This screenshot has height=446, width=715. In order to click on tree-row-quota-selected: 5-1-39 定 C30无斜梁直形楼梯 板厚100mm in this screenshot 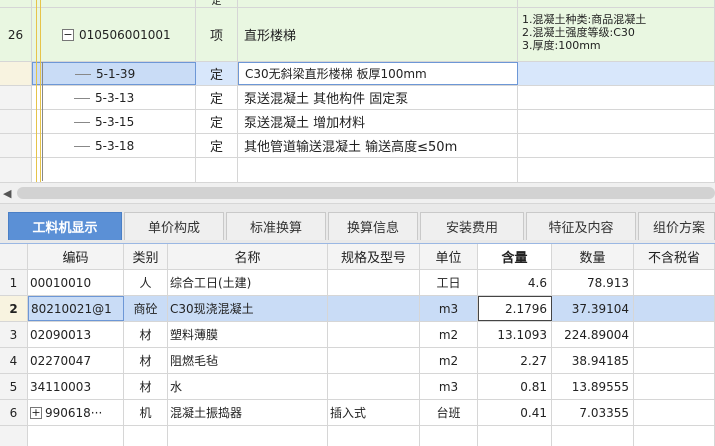, I will do `click(357, 74)`.